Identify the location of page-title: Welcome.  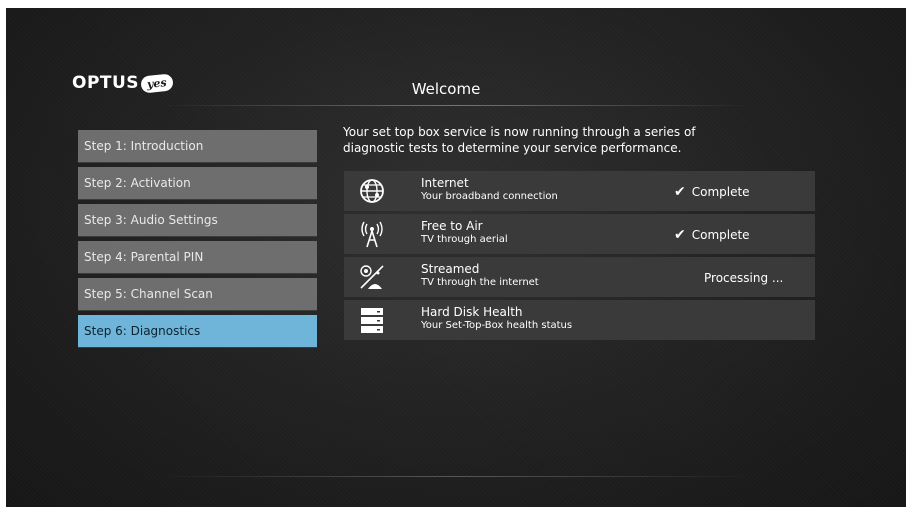
(446, 89).